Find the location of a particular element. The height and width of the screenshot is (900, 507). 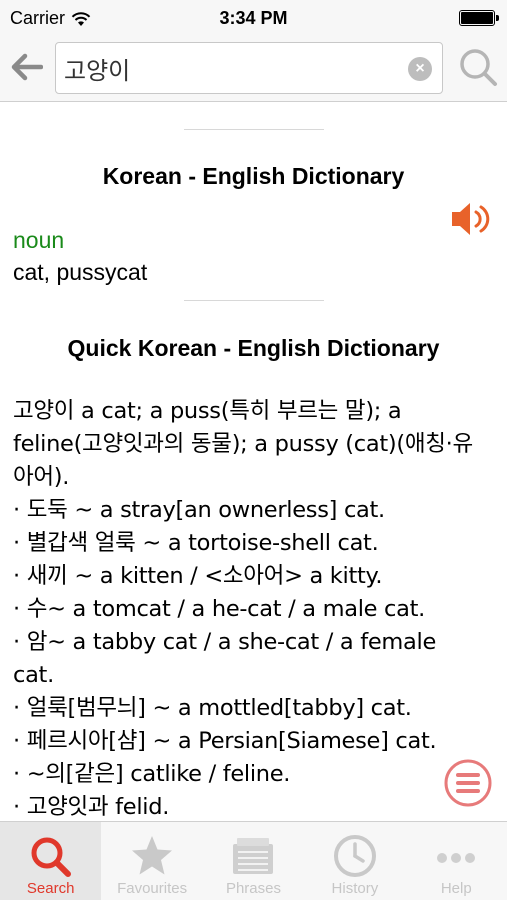

tab-favourites: Favourites is located at coordinates (151, 861).